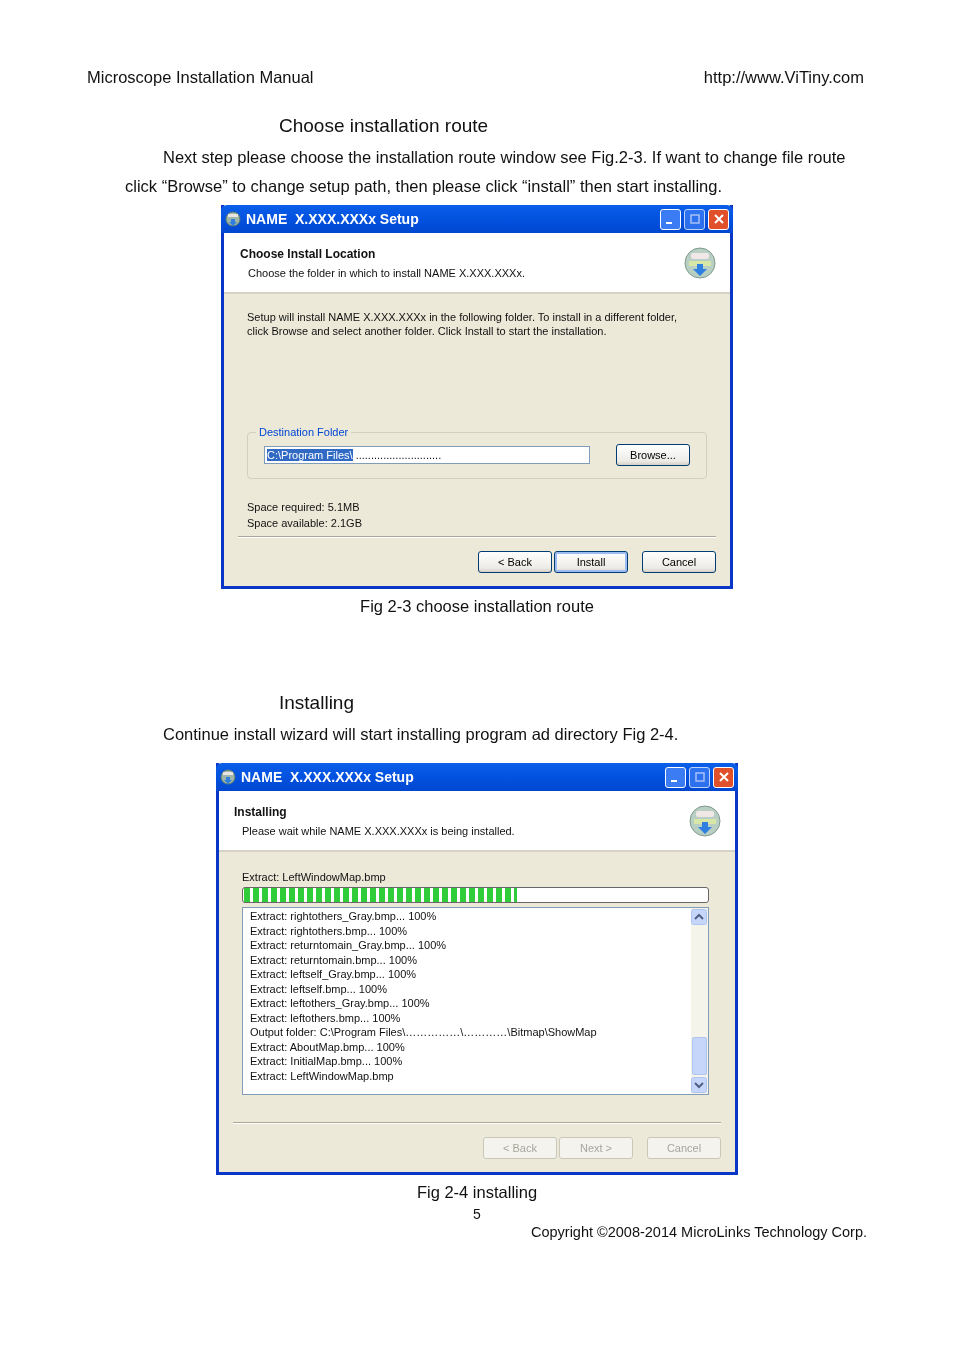 The width and height of the screenshot is (954, 1350). What do you see at coordinates (334, 974) in the screenshot?
I see `log-line: Extract: leftself_Gray.bmp... 100%` at bounding box center [334, 974].